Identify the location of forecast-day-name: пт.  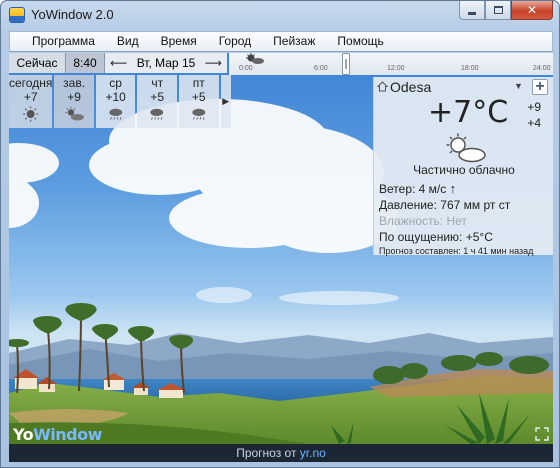
(198, 83).